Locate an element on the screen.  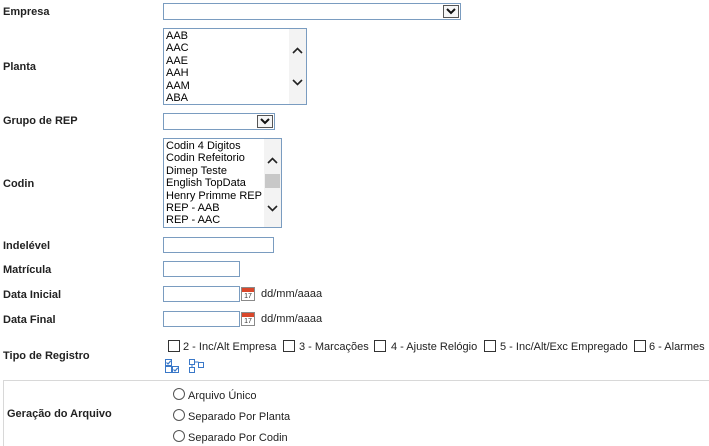
checkbox-label: 5 - Inc/Alt/Exc Empregado is located at coordinates (564, 347).